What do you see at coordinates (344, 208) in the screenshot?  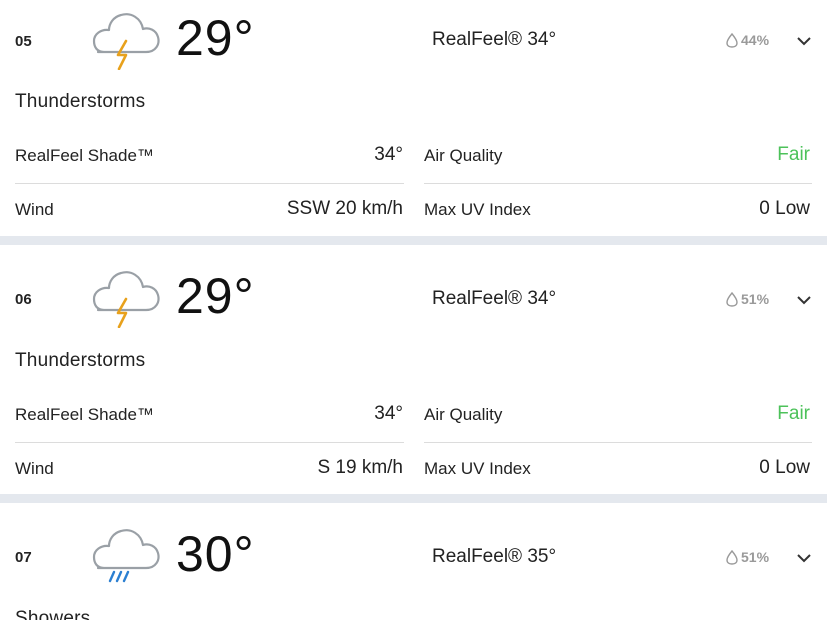 I see `wind-value: SSW 20 km/h` at bounding box center [344, 208].